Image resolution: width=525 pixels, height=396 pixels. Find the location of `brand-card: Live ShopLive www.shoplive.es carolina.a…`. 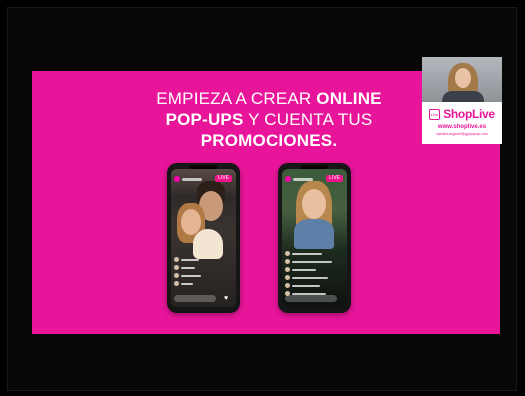

brand-card: Live ShopLive www.shoplive.es carolina.a… is located at coordinates (462, 123).